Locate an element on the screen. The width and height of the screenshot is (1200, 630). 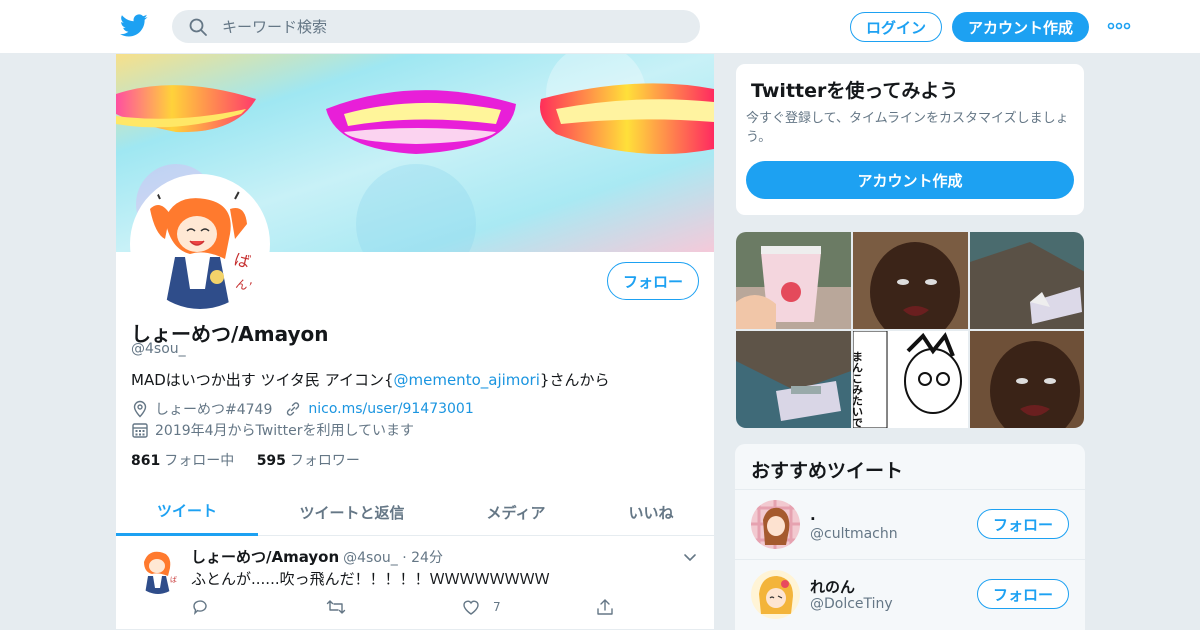
search-input is located at coordinates (452, 26).